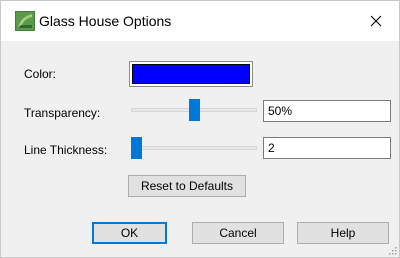 This screenshot has width=400, height=258. I want to click on close-icon, so click(376, 21).